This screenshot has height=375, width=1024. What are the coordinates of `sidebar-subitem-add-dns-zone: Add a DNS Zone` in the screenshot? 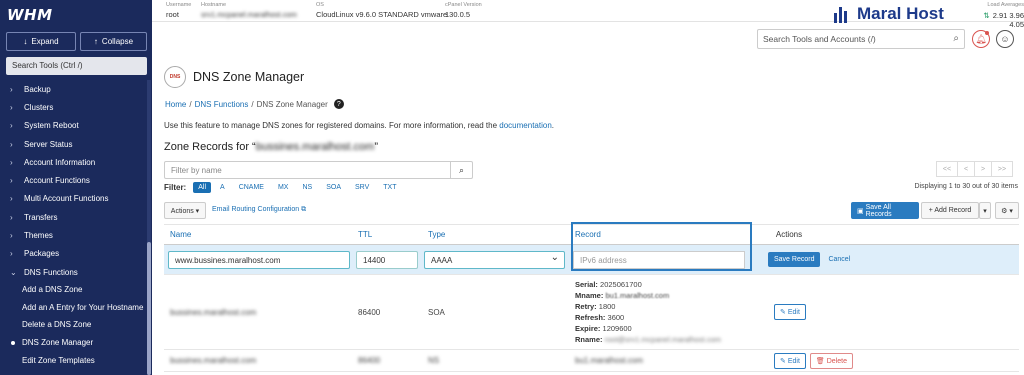 It's located at (73, 290).